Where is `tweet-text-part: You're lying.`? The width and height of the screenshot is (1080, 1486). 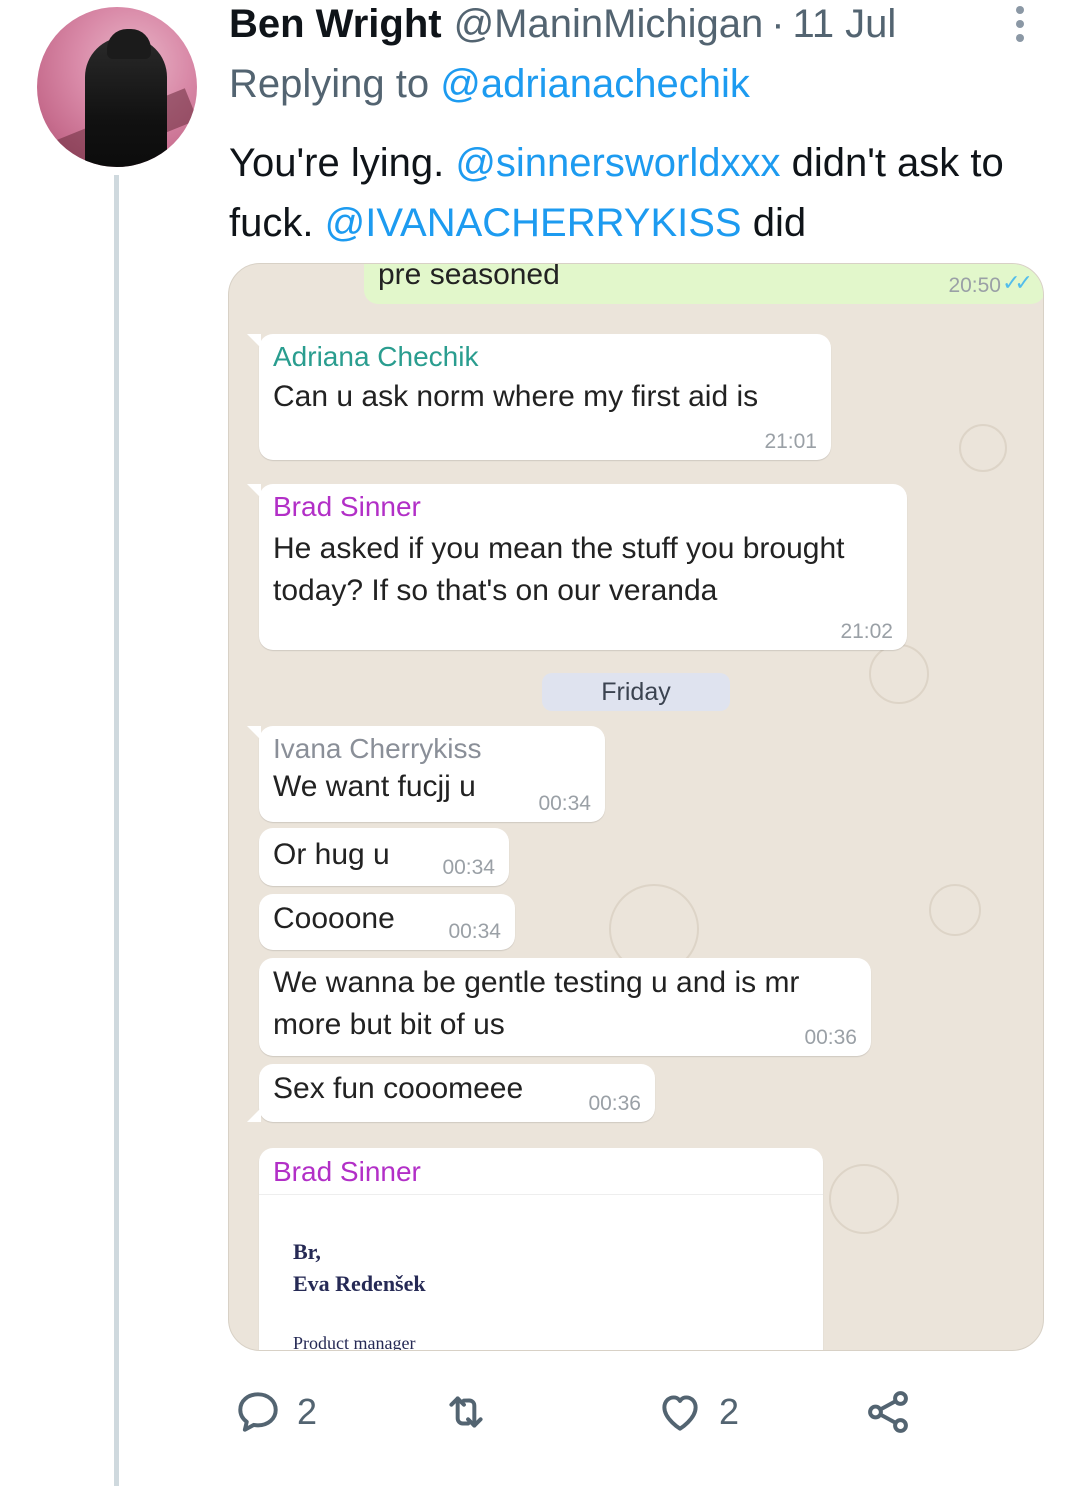
tweet-text-part: You're lying. is located at coordinates (342, 163).